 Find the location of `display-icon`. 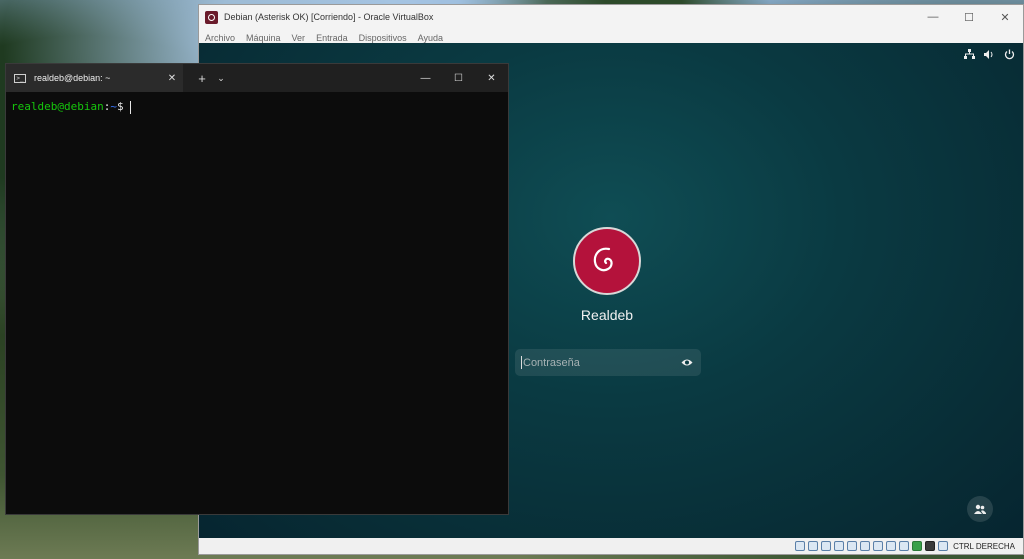

display-icon is located at coordinates (878, 546).